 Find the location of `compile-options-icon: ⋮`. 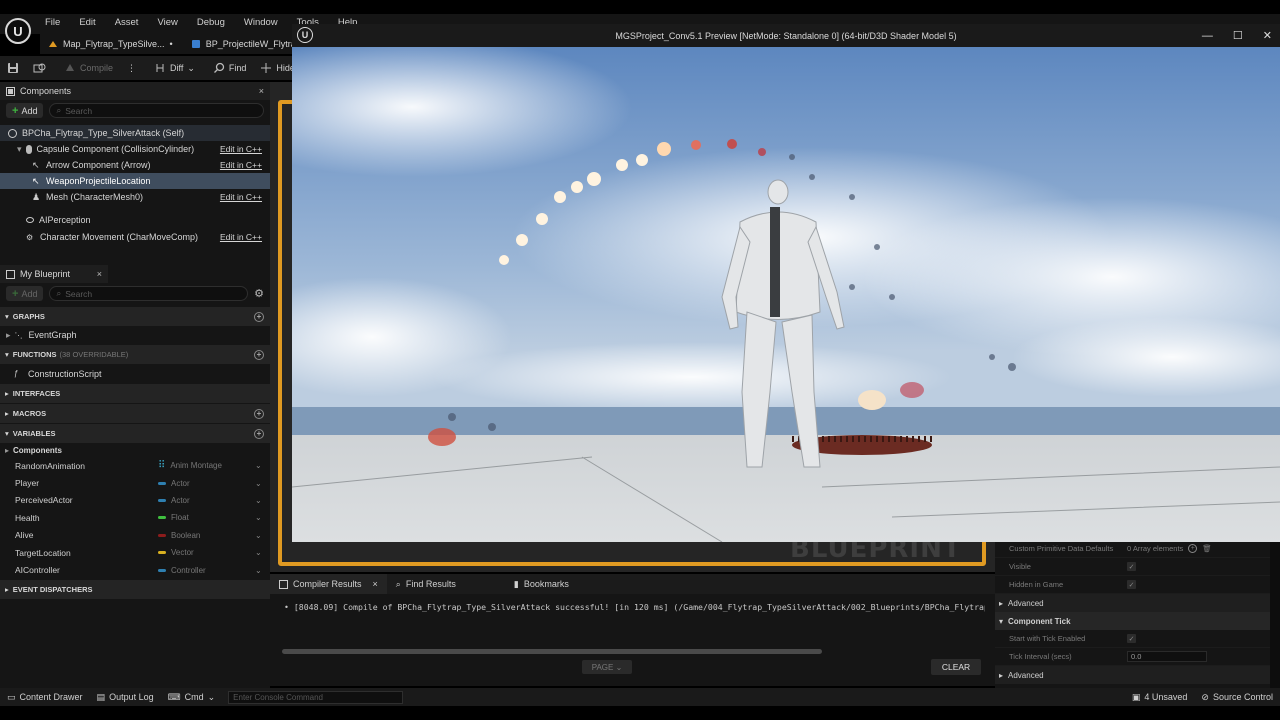

compile-options-icon: ⋮ is located at coordinates (131, 68).